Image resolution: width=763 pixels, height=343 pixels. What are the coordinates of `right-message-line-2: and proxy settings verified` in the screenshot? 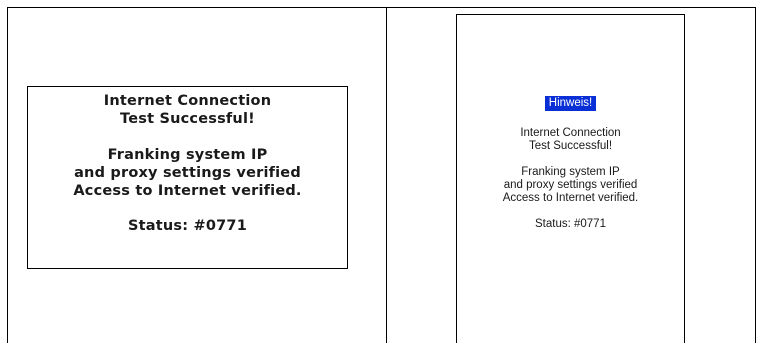 It's located at (570, 185).